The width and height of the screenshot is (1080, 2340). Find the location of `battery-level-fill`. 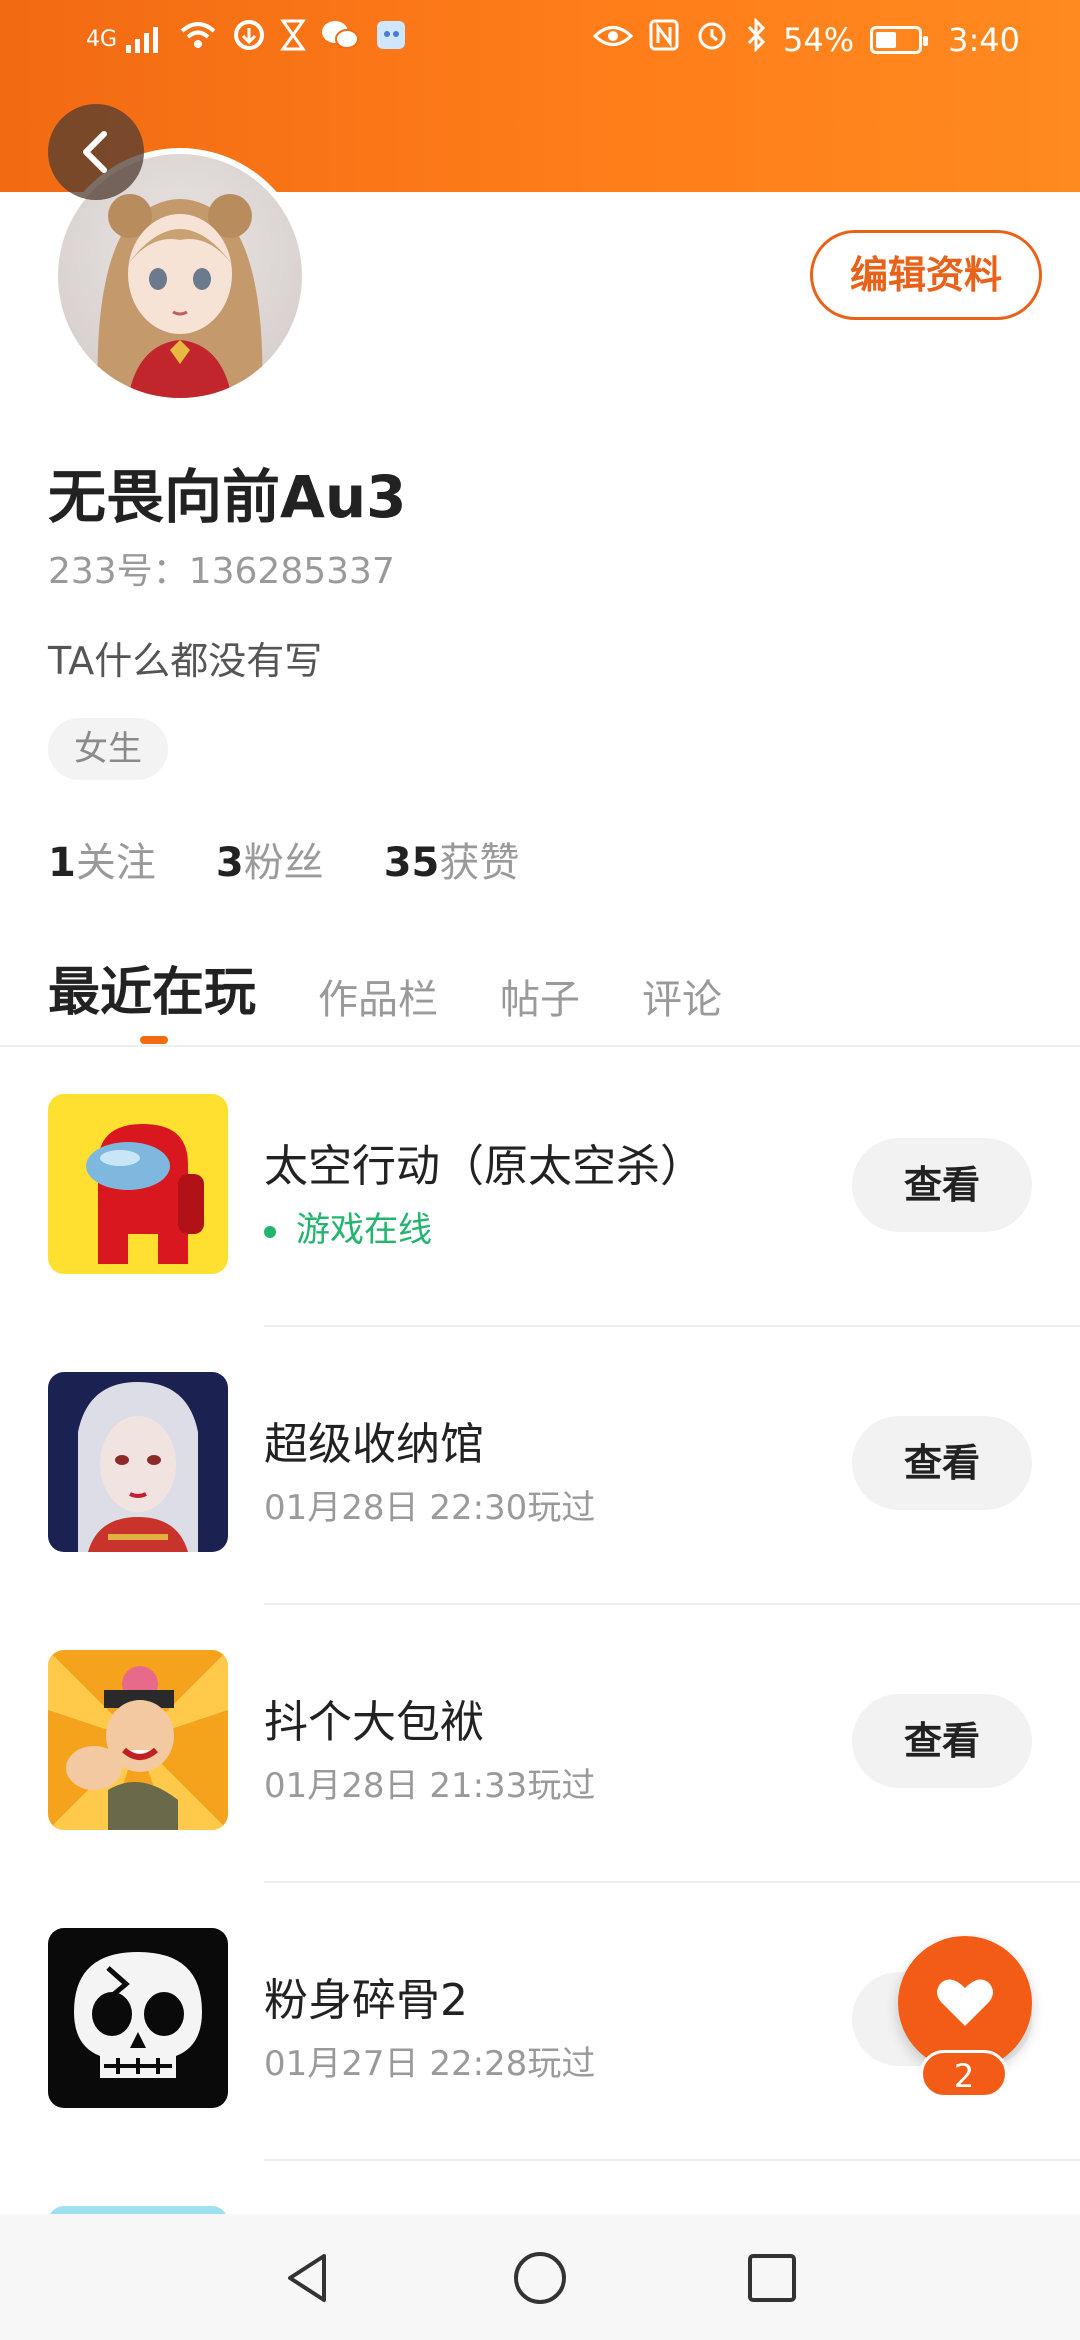

battery-level-fill is located at coordinates (886, 39).